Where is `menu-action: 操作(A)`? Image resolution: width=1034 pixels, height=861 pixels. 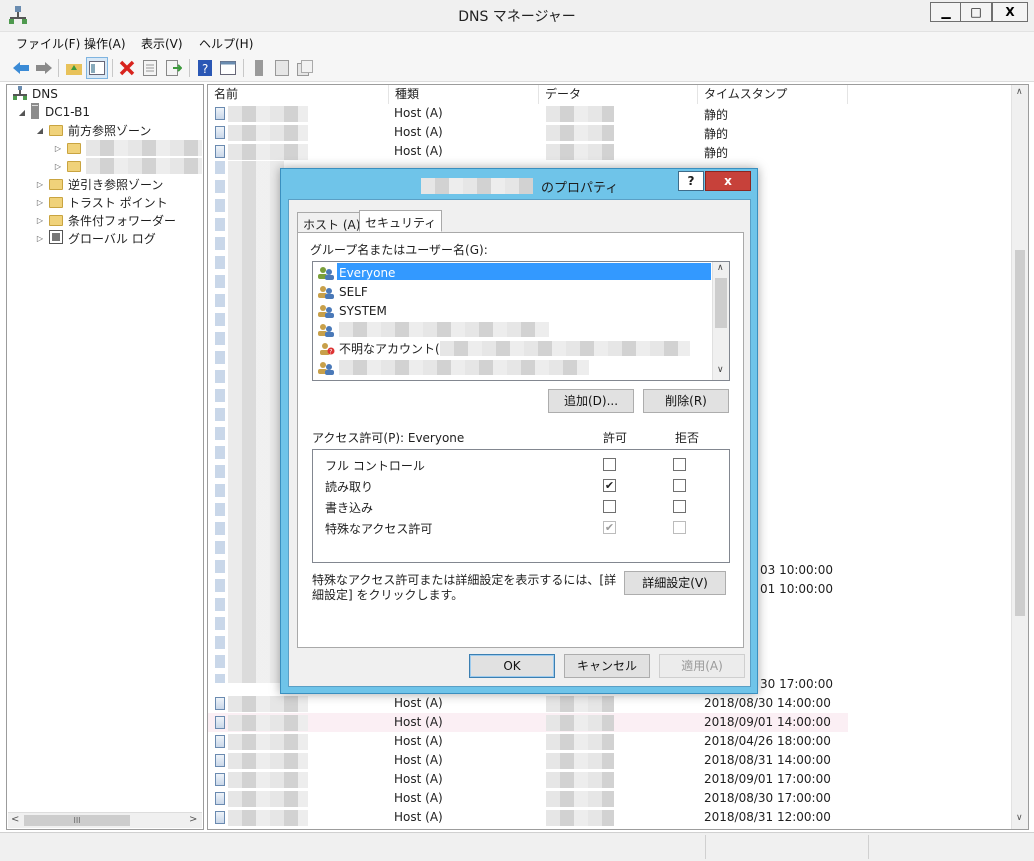
menu-action: 操作(A) is located at coordinates (105, 43).